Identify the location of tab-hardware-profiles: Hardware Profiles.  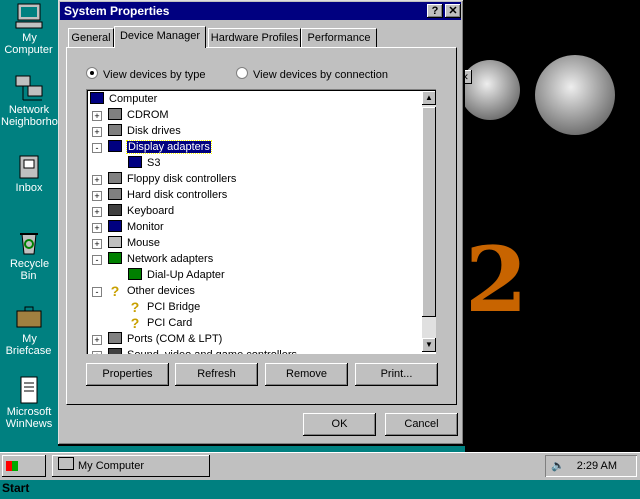
(254, 37).